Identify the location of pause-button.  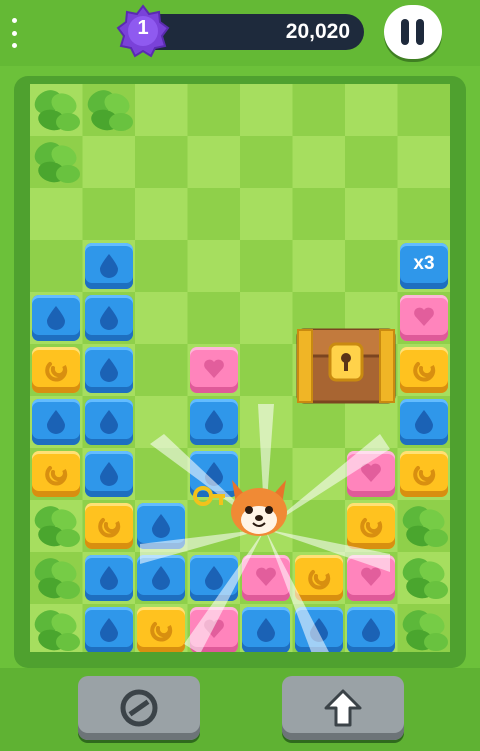
(413, 32).